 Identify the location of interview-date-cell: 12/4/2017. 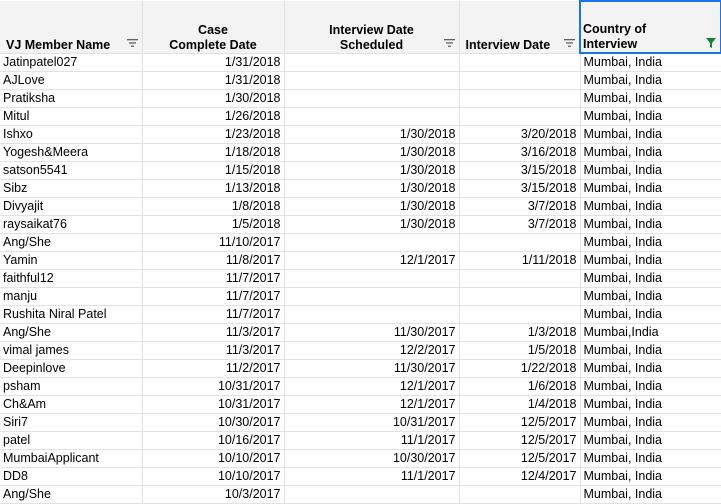
(520, 476).